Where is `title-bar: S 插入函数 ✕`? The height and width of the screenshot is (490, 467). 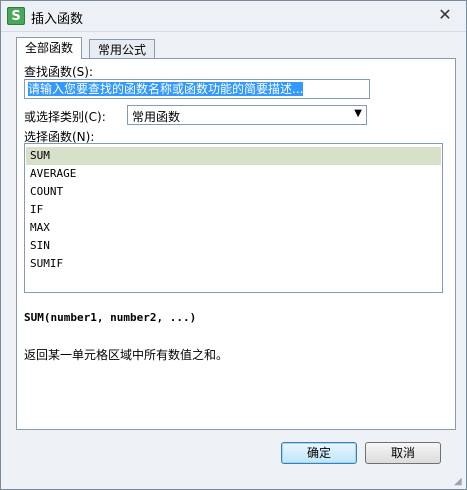
title-bar: S 插入函数 ✕ is located at coordinates (233, 16).